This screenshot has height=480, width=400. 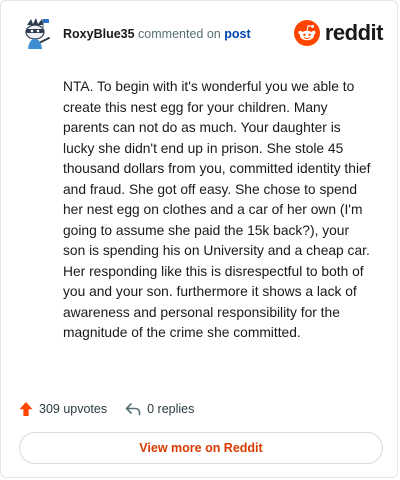 I want to click on view-more-button: View more on Reddit, so click(x=201, y=448).